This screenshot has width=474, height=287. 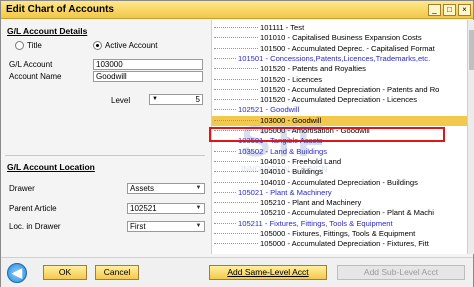 I want to click on maximize-icon: □, so click(x=449, y=10).